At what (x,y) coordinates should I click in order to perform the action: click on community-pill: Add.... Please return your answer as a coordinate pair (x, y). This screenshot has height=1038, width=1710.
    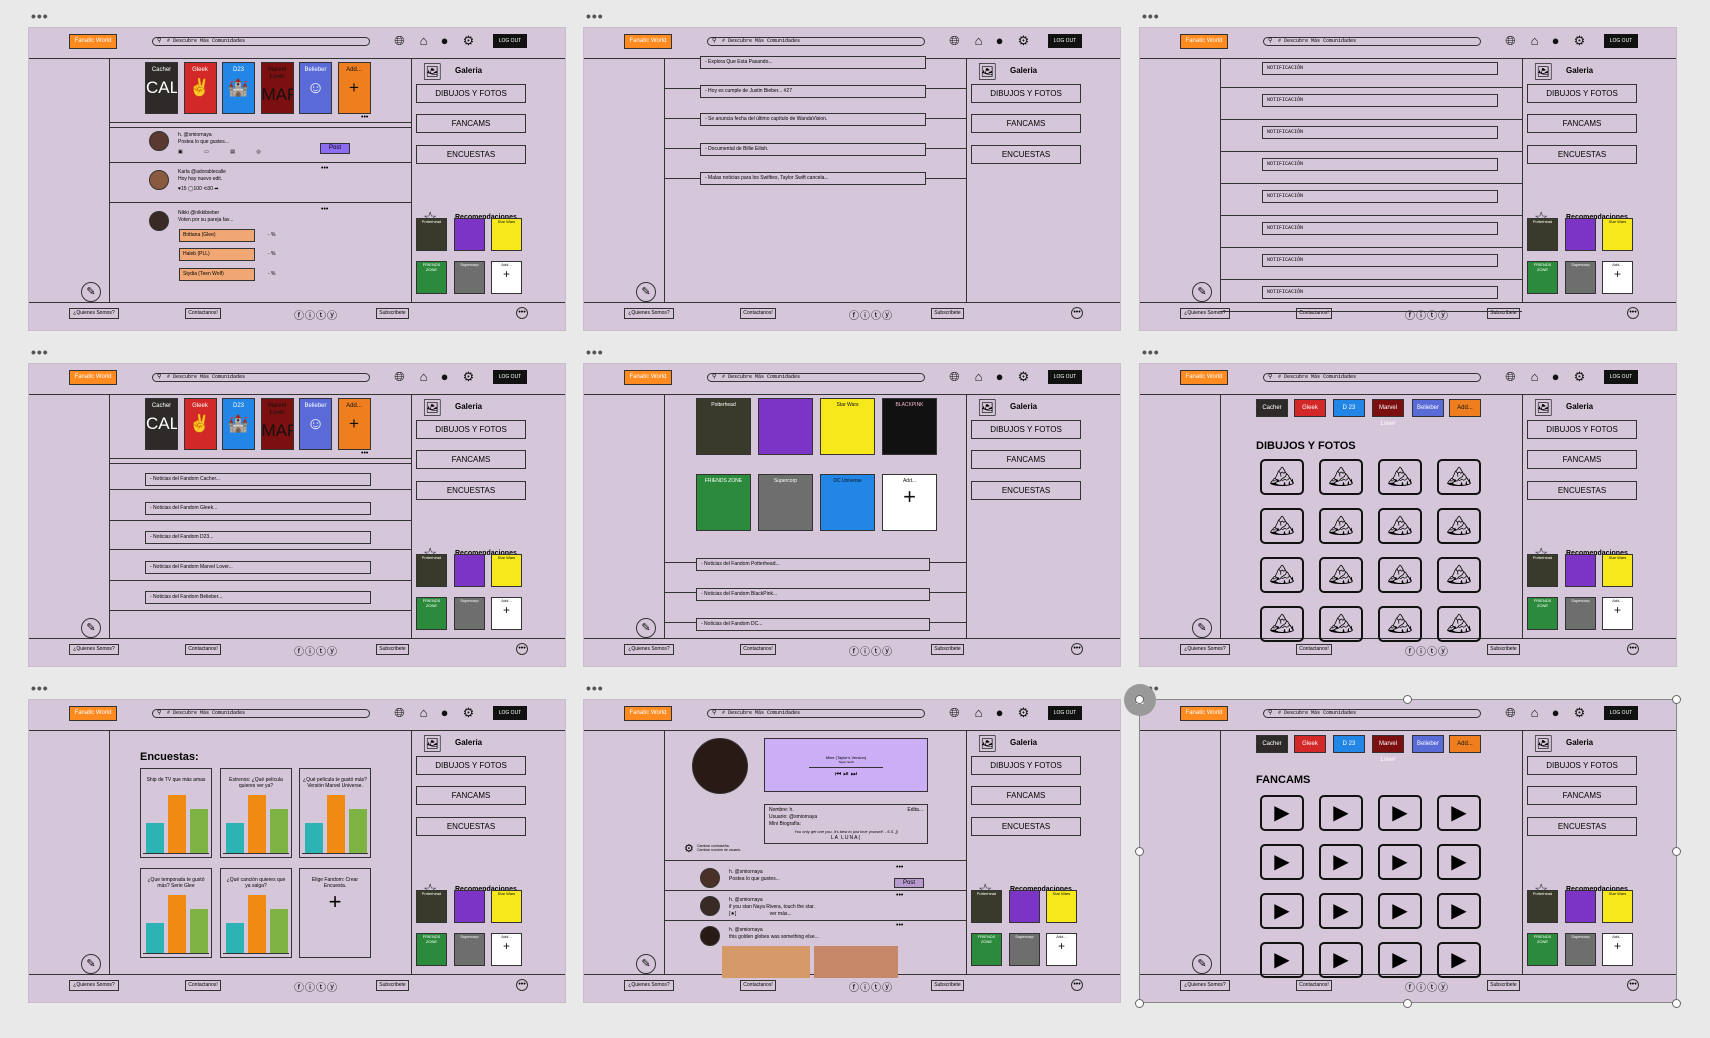
    Looking at the image, I should click on (1465, 408).